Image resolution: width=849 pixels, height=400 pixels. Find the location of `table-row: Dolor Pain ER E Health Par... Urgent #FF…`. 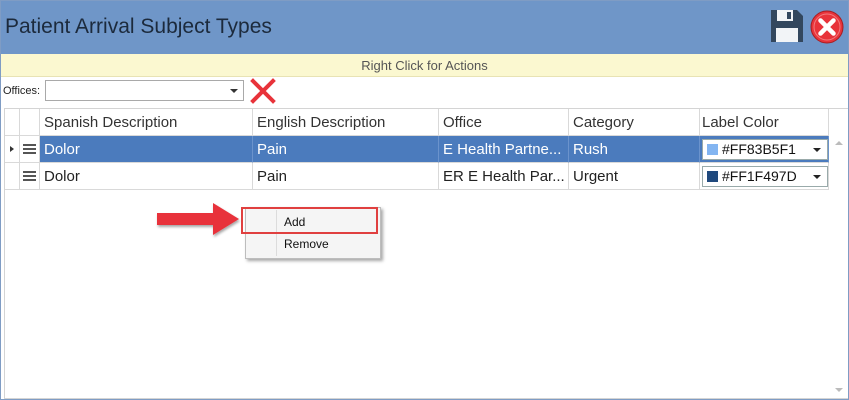

table-row: Dolor Pain ER E Health Par... Urgent #FF… is located at coordinates (417, 176).